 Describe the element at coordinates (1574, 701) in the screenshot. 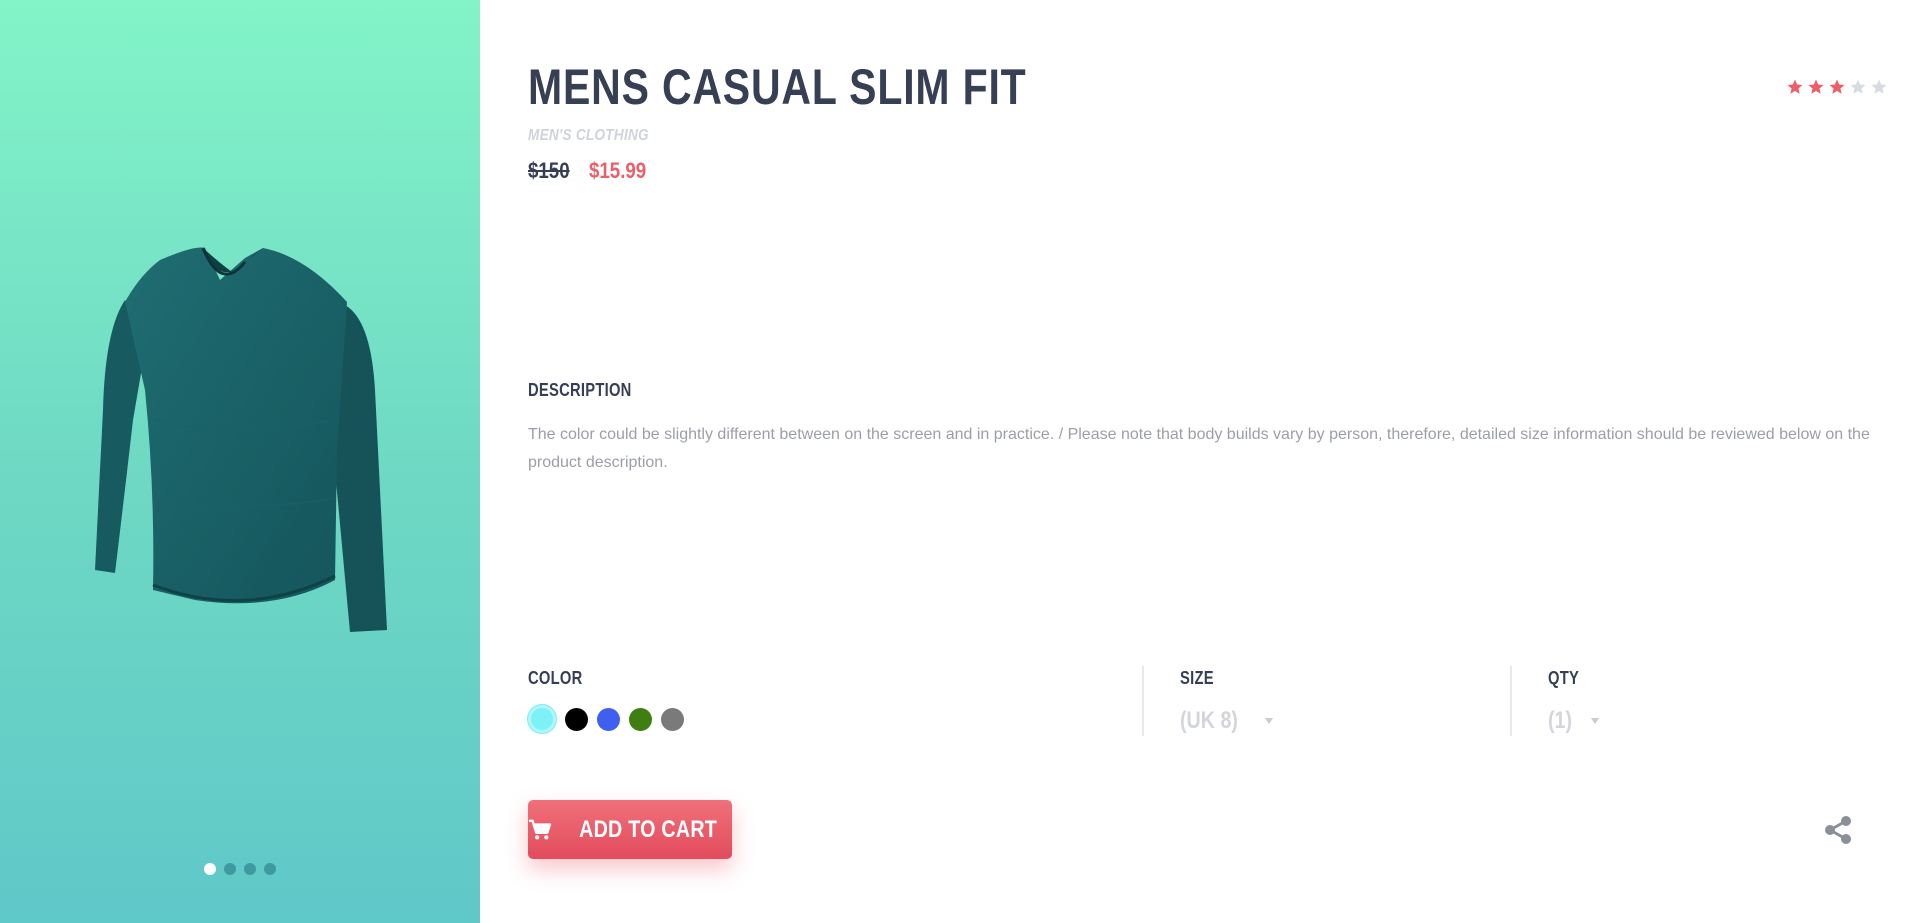

I see `qty-picker: QTY (1)` at that location.